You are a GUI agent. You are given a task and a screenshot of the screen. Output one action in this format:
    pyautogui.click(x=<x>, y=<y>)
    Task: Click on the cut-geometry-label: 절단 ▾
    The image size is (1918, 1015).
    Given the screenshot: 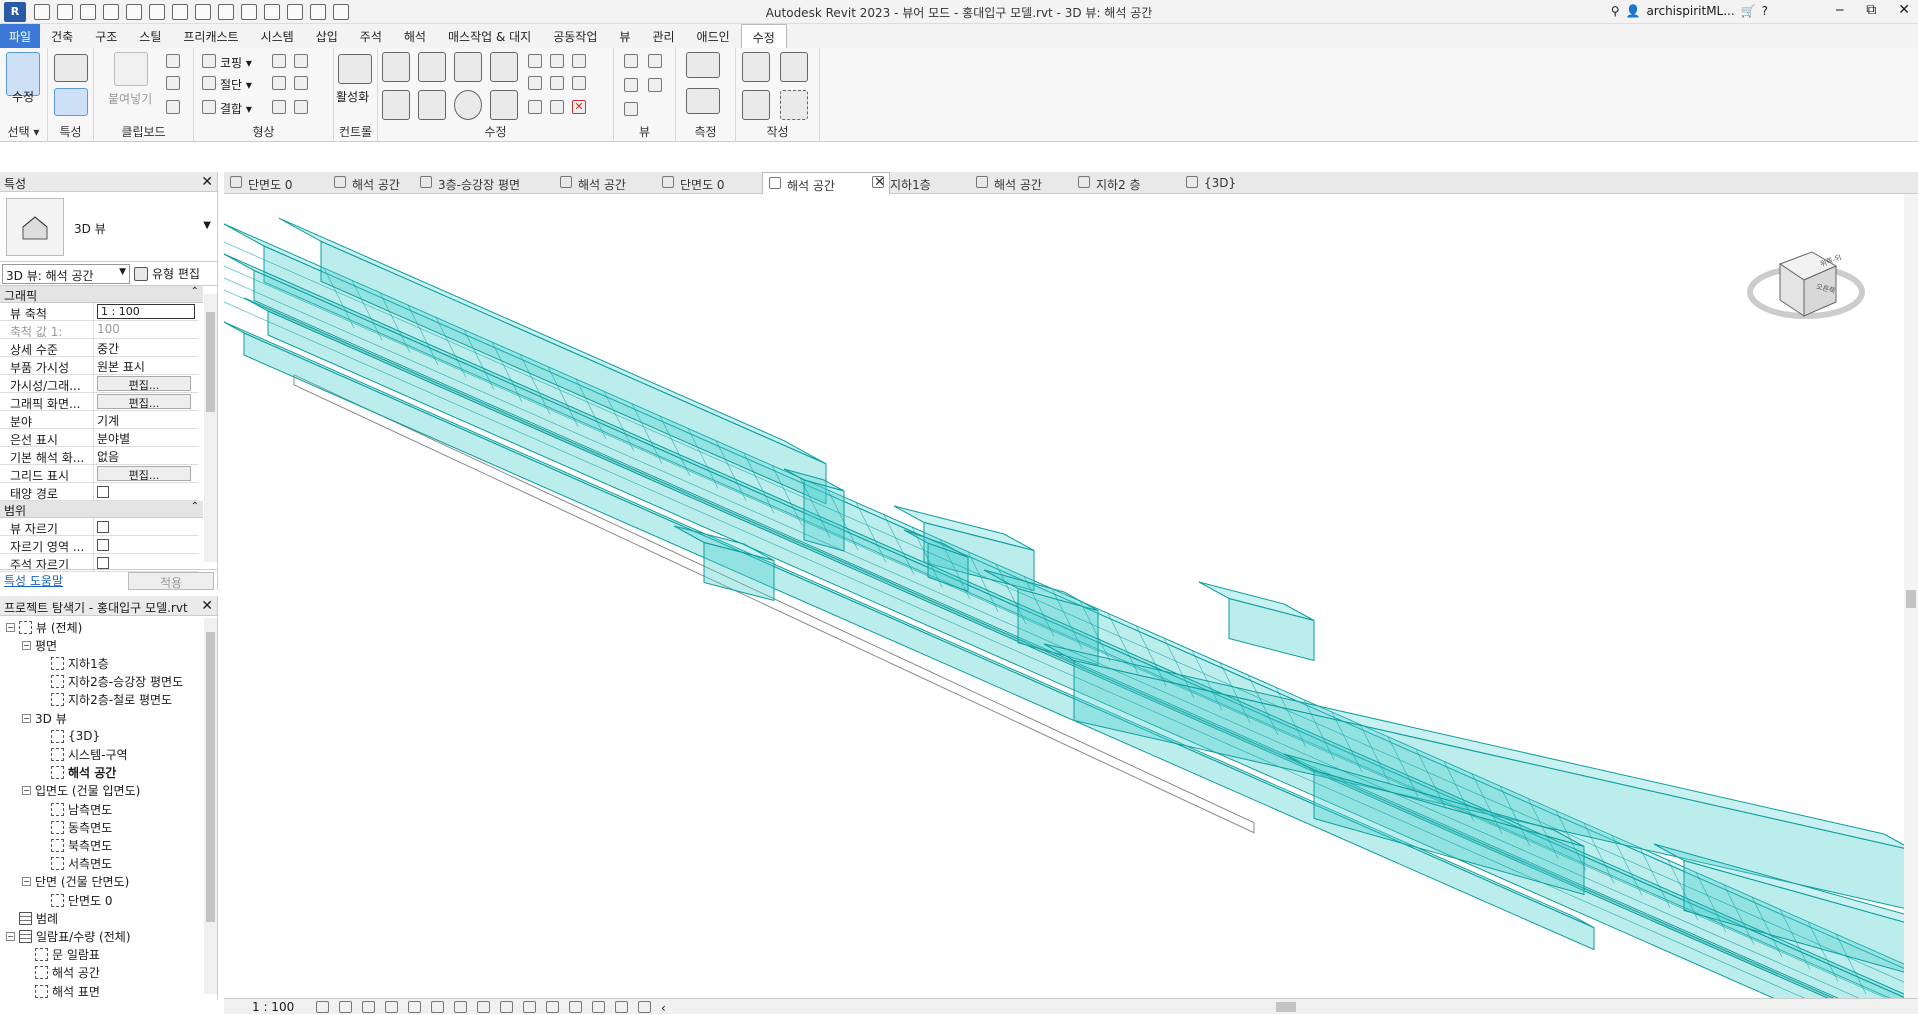 What is the action you would take?
    pyautogui.click(x=236, y=84)
    